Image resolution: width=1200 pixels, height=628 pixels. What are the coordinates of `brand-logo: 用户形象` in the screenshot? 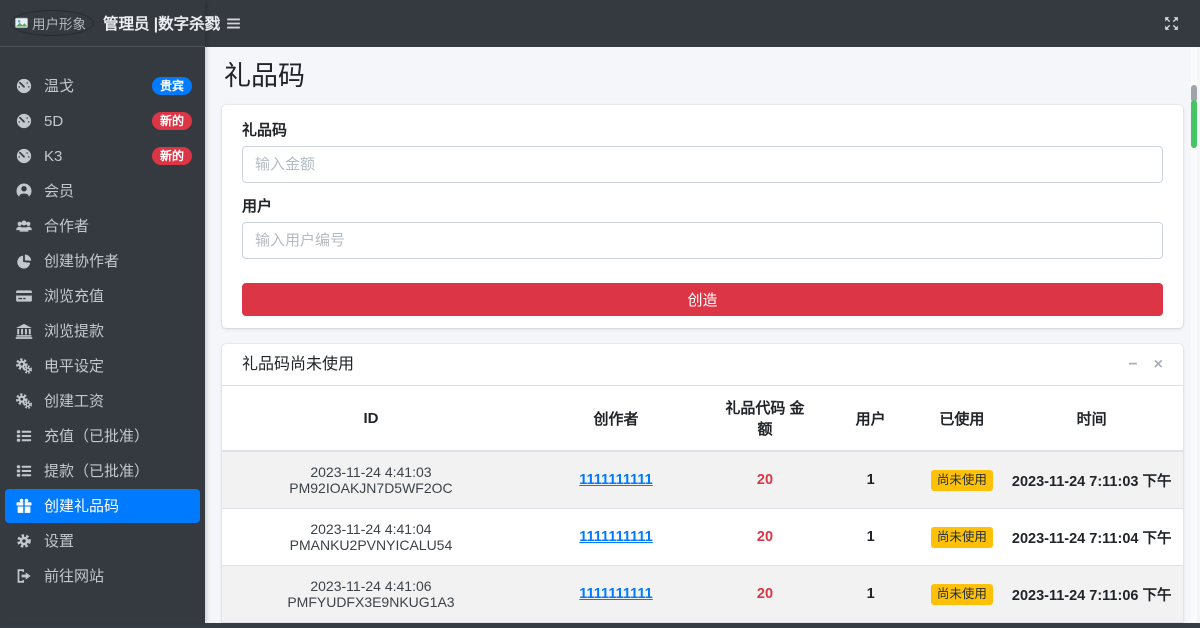 It's located at (52, 23).